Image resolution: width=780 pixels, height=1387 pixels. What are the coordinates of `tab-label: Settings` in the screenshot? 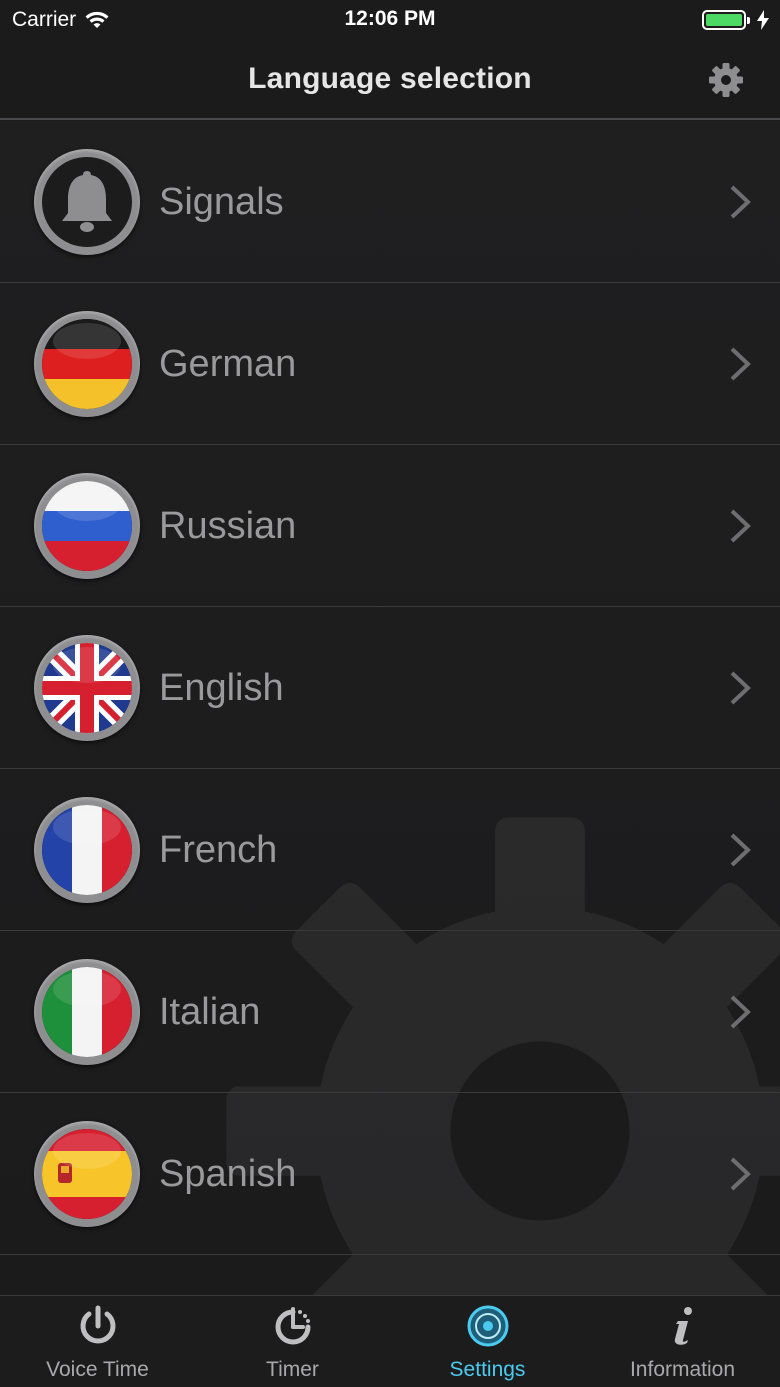 It's located at (487, 1369).